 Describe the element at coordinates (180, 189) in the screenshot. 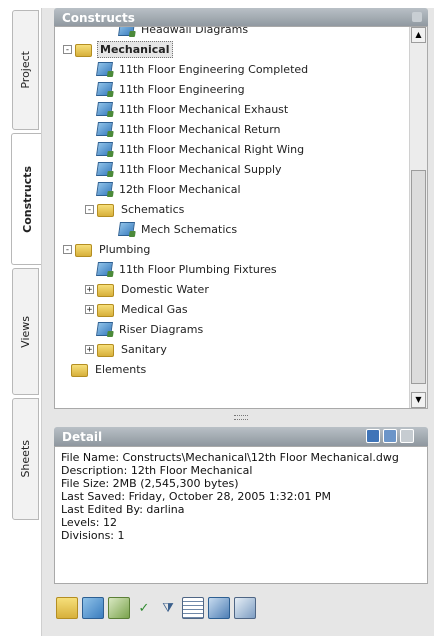

I see `tree-item-label: 12th Floor Mechanical` at that location.